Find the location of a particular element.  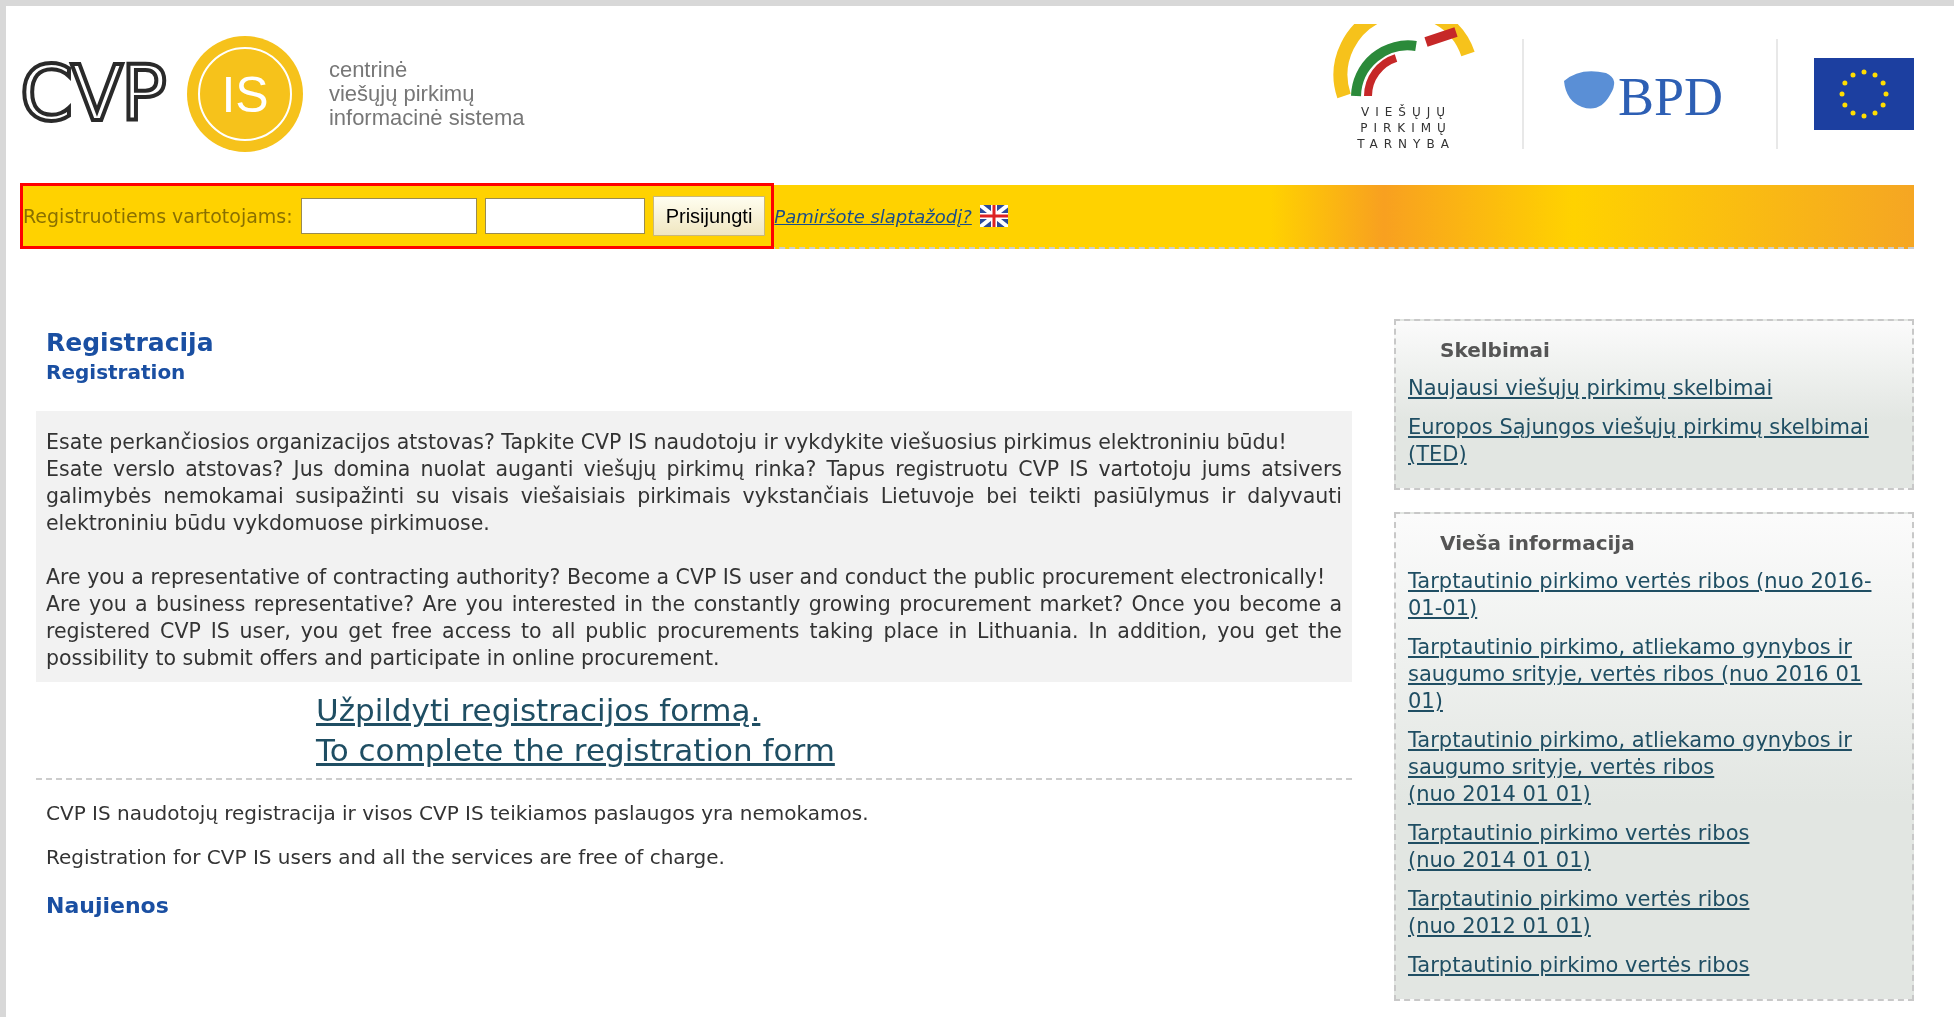

sidebar-link: Tarptautinio pirkimo, atliekamo gynybos ir saugumo srityje, vertės ribos (nuo 2014 01 01) is located at coordinates (1654, 767).